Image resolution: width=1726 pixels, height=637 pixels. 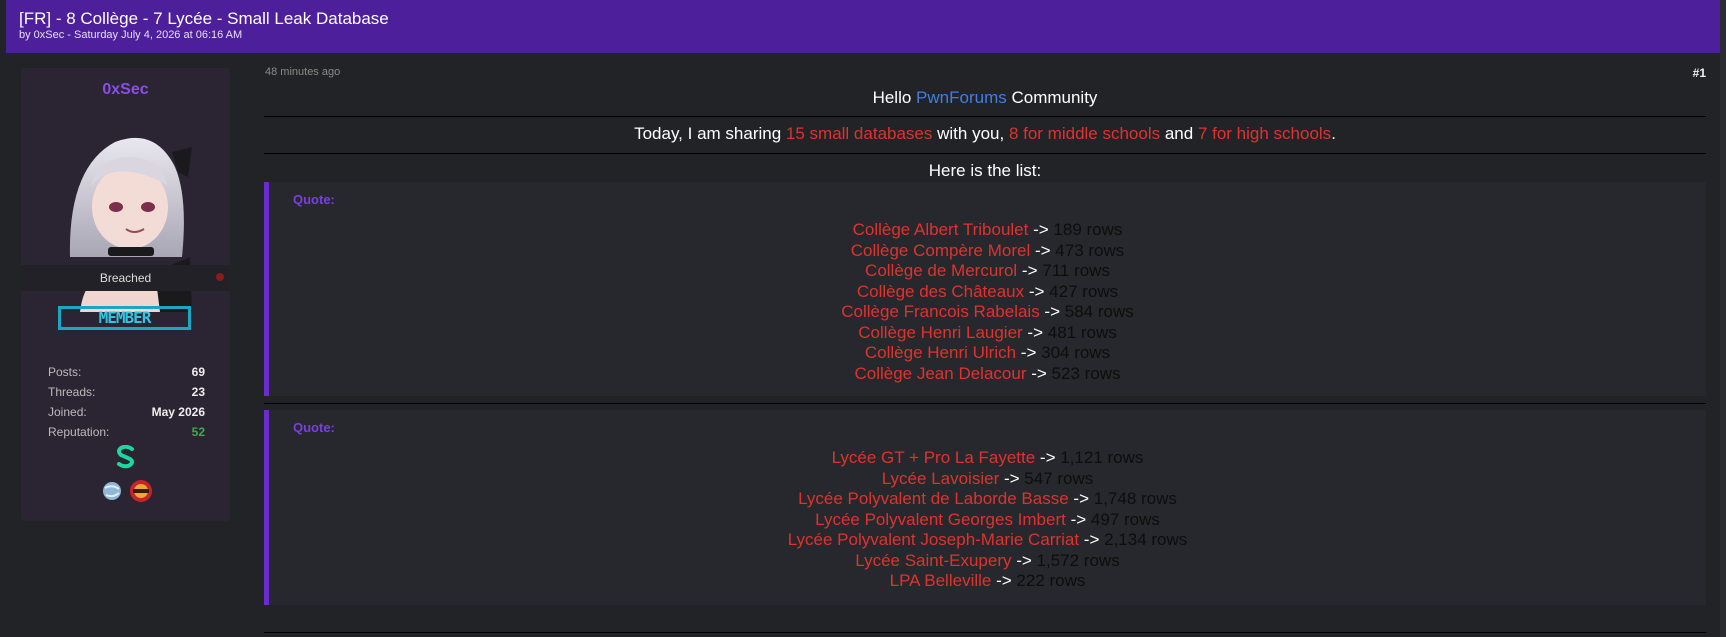 I want to click on school-name: Collège des Châteaux, so click(x=940, y=291).